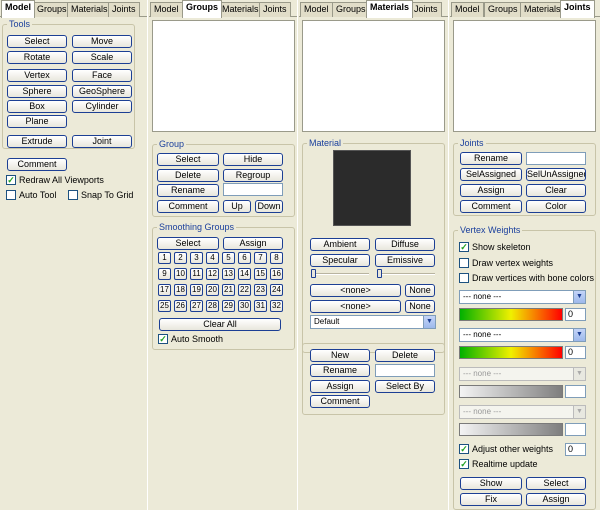 The width and height of the screenshot is (600, 510). I want to click on smoothing-group-button: 3, so click(196, 258).